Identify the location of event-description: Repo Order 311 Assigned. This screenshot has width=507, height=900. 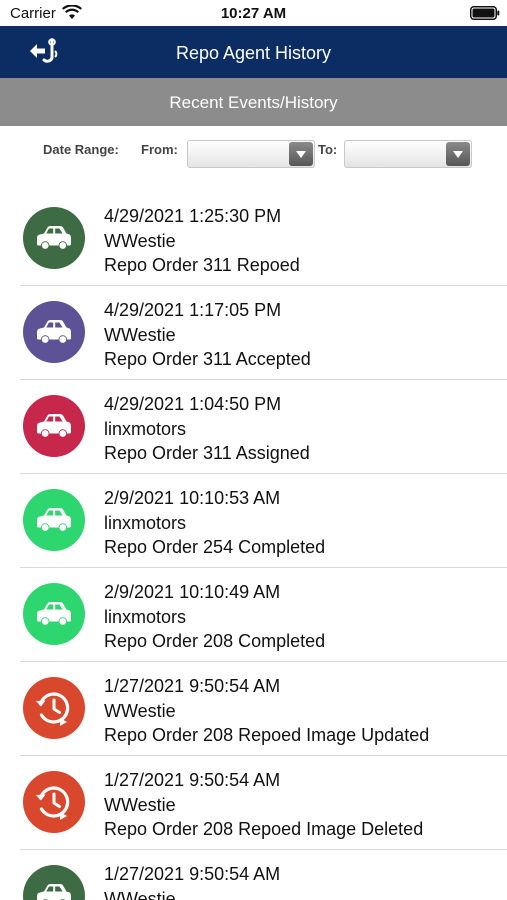
(207, 453).